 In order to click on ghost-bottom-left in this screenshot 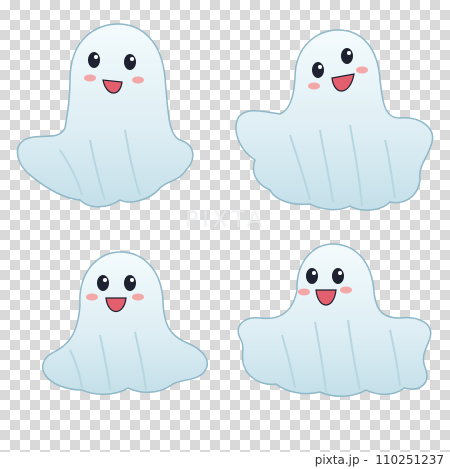, I will do `click(124, 323)`.